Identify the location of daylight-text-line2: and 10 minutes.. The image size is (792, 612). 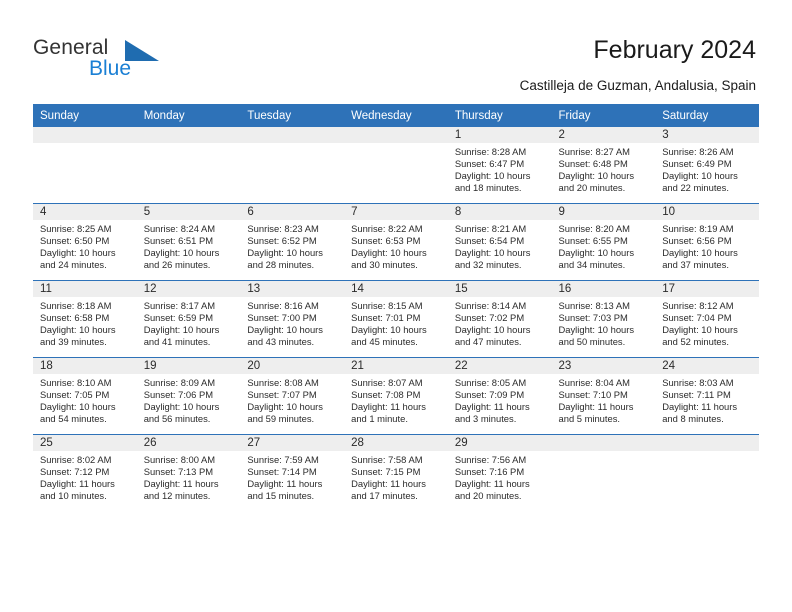
(73, 496).